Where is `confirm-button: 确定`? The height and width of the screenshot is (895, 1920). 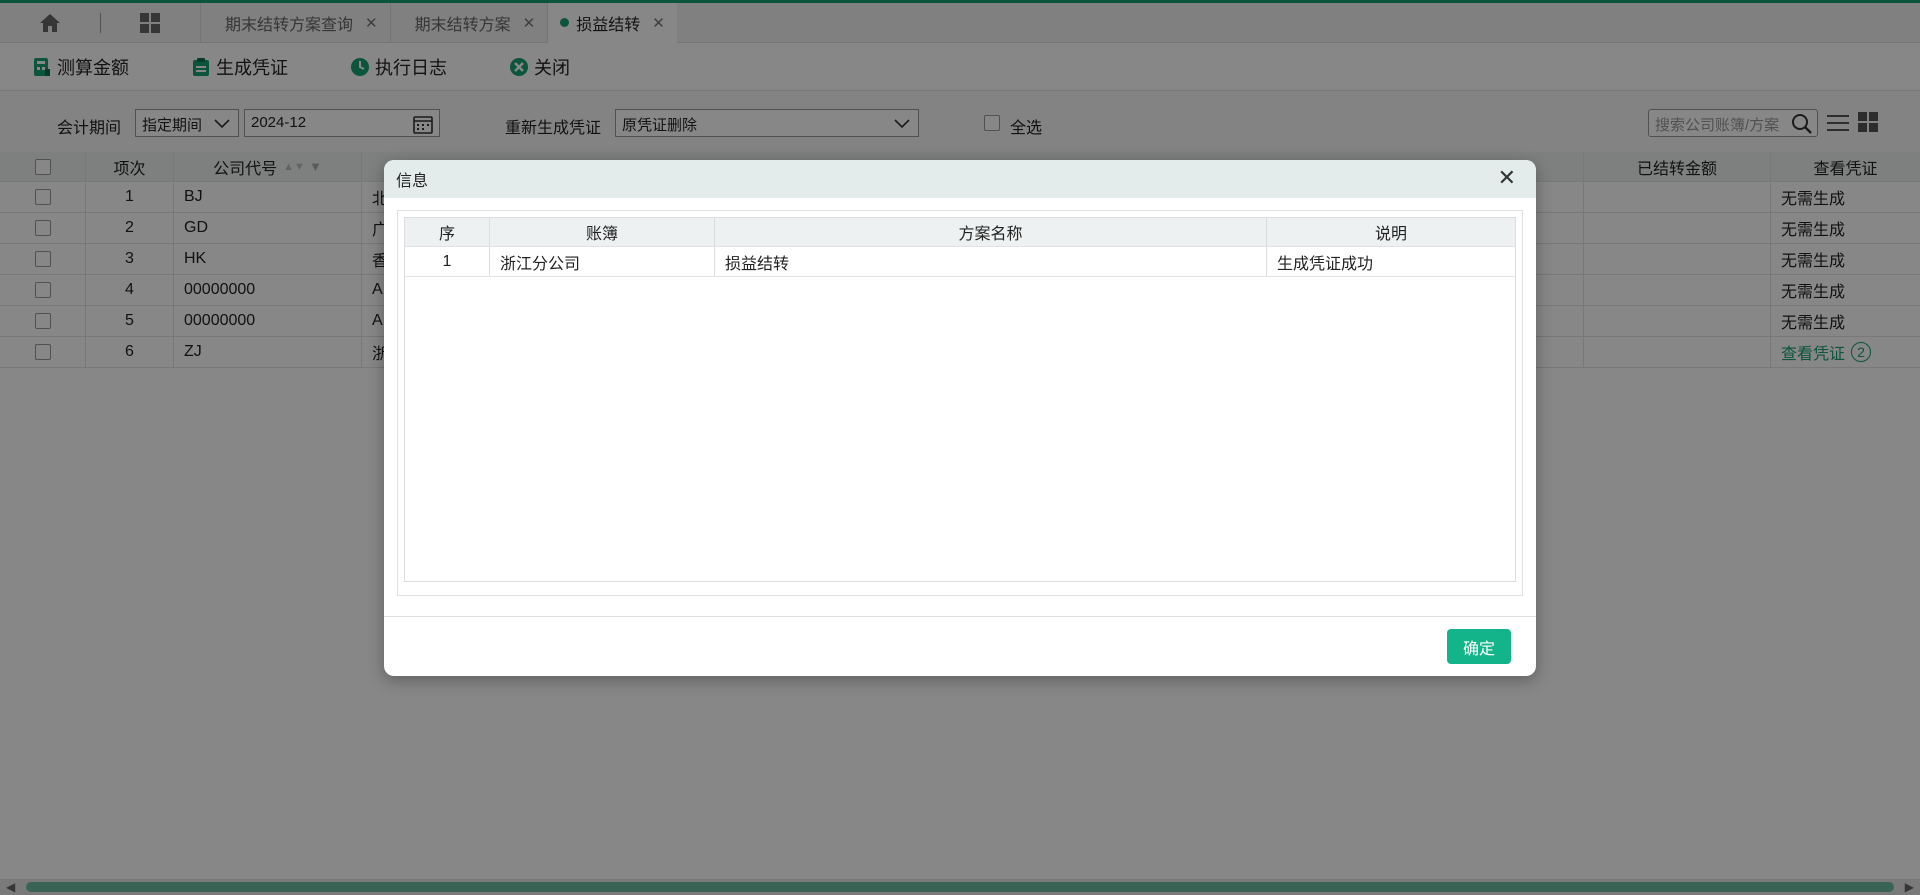
confirm-button: 确定 is located at coordinates (1479, 646).